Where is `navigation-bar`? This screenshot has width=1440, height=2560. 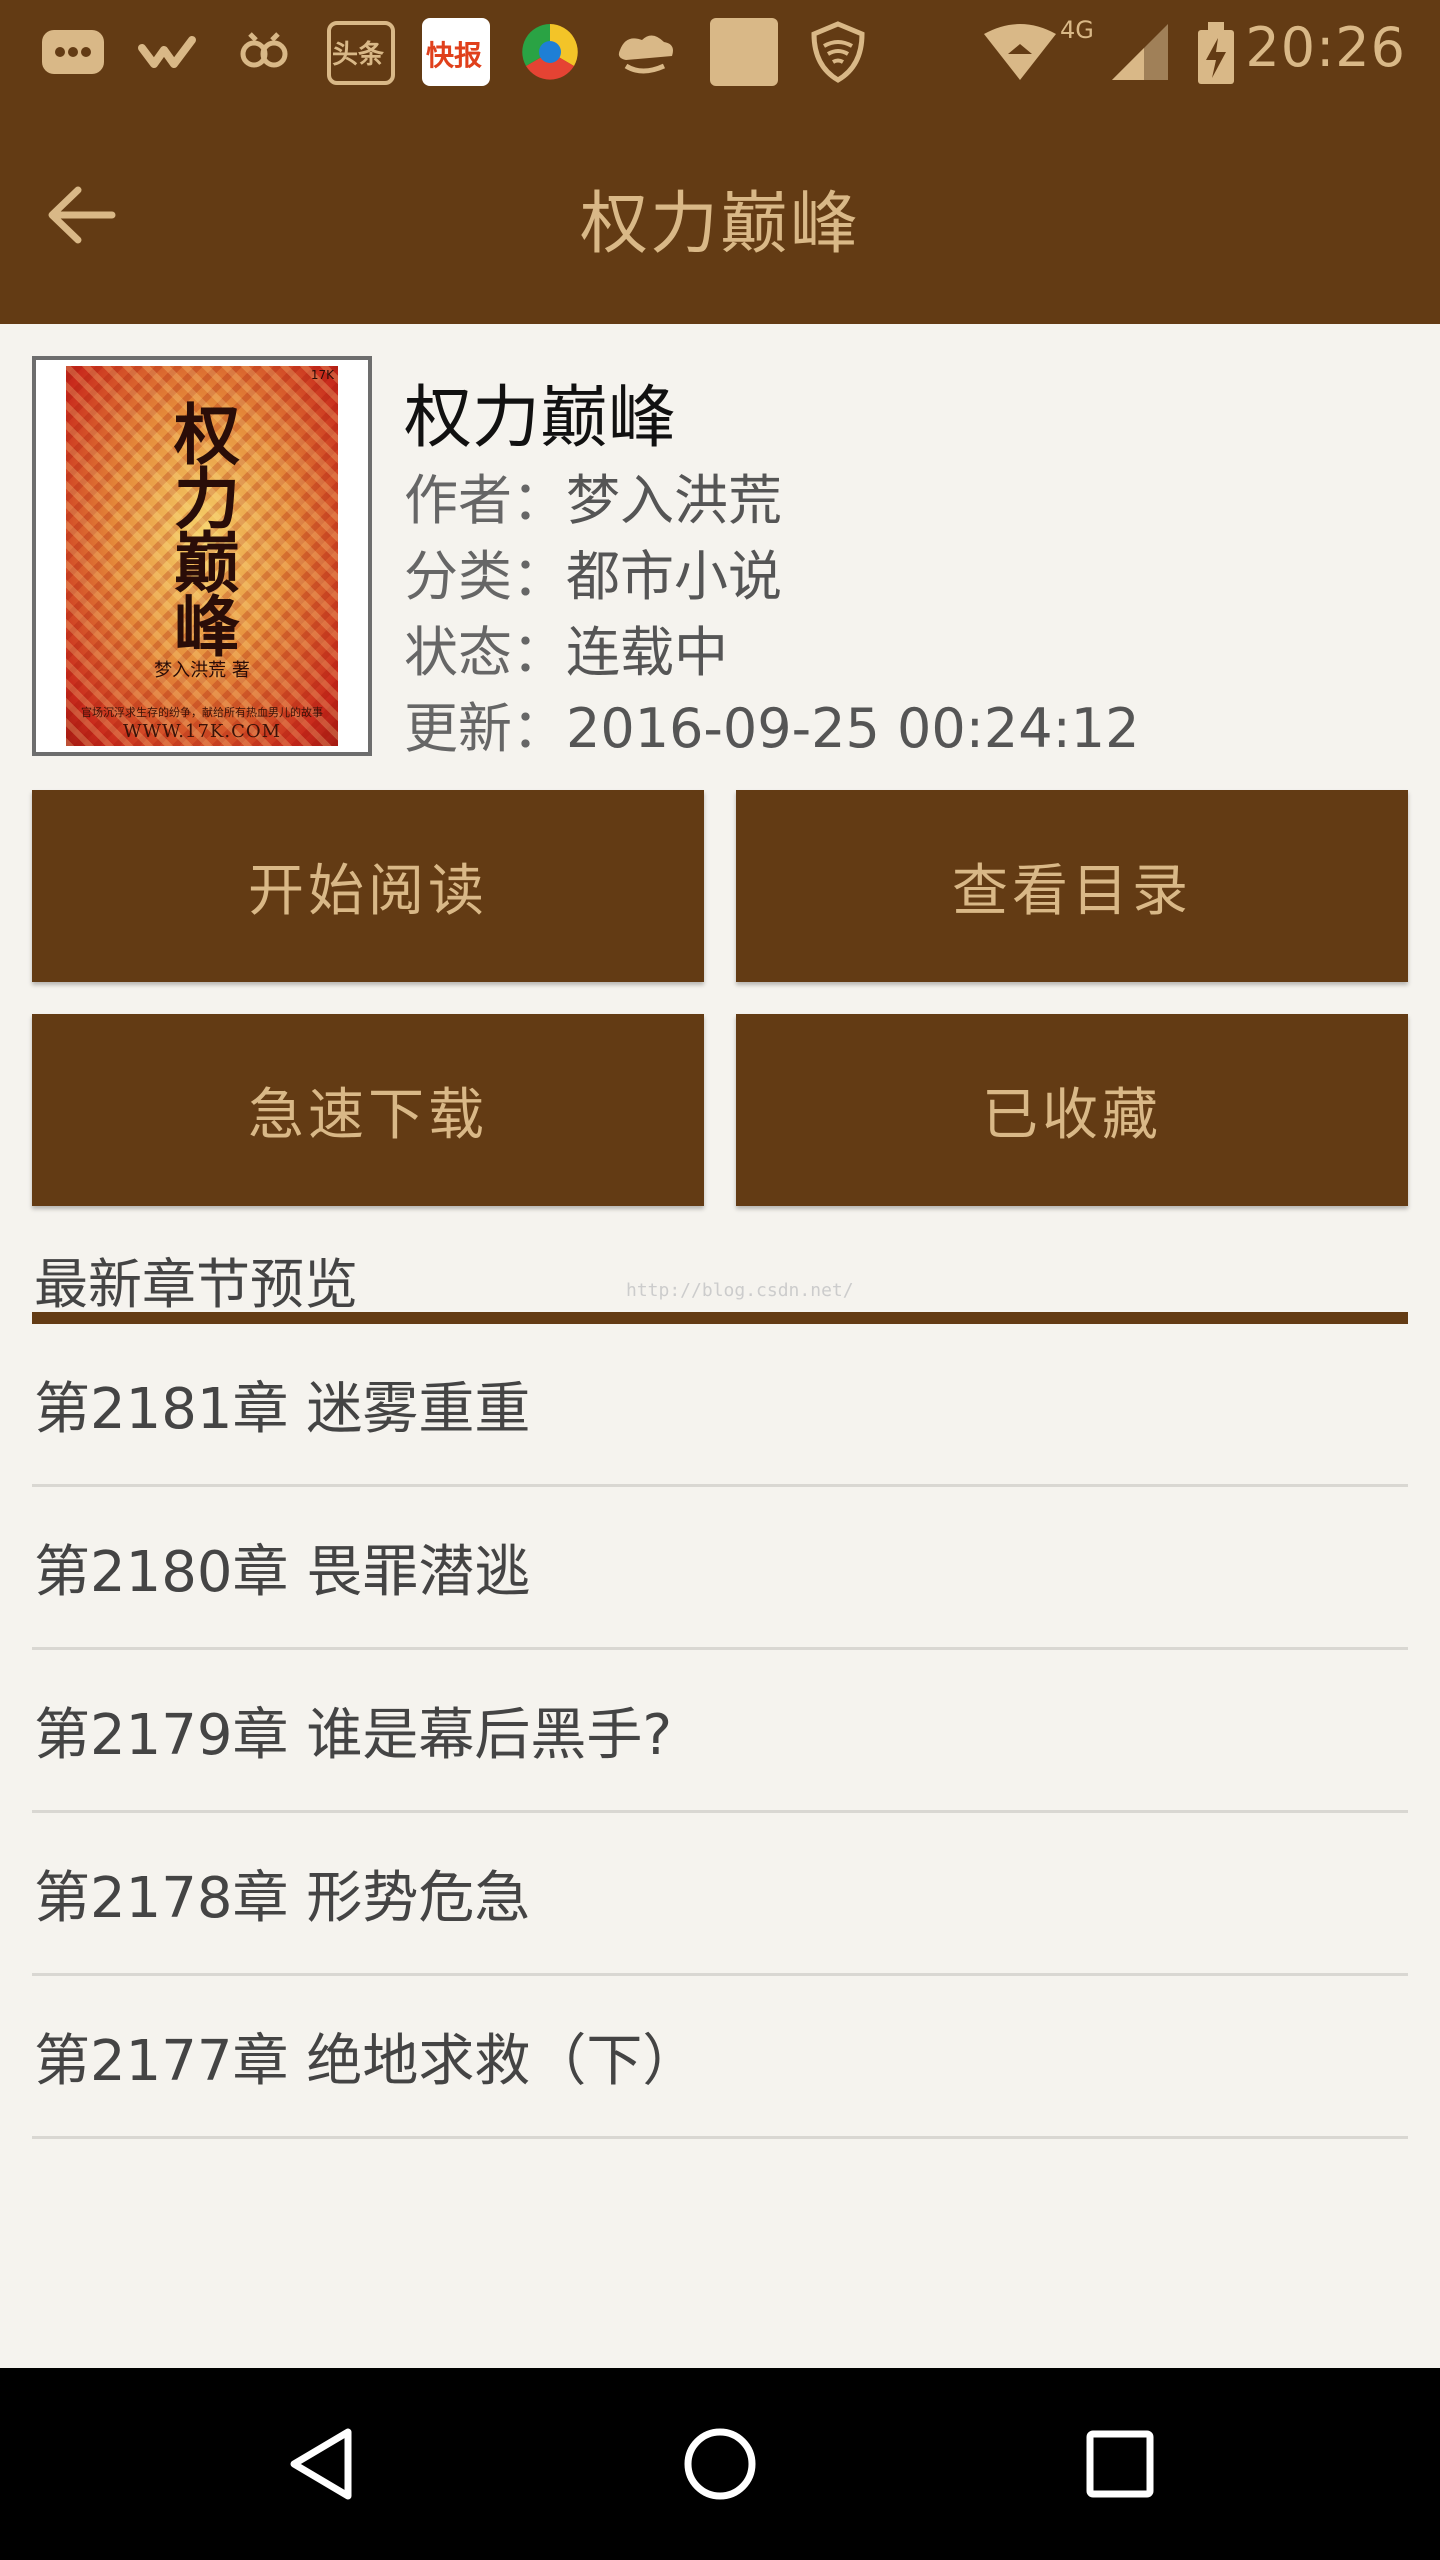
navigation-bar is located at coordinates (720, 2464).